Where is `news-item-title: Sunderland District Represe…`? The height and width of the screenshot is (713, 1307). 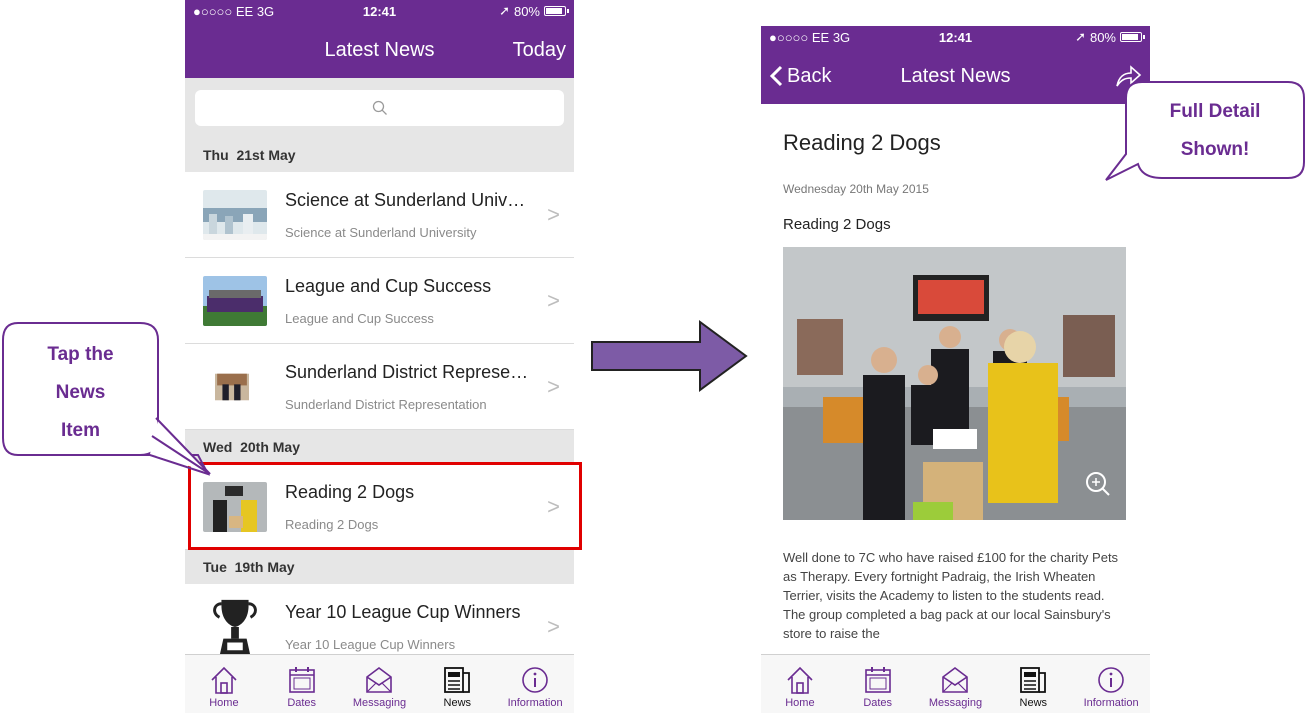
news-item-title: Sunderland District Represe… is located at coordinates (407, 371).